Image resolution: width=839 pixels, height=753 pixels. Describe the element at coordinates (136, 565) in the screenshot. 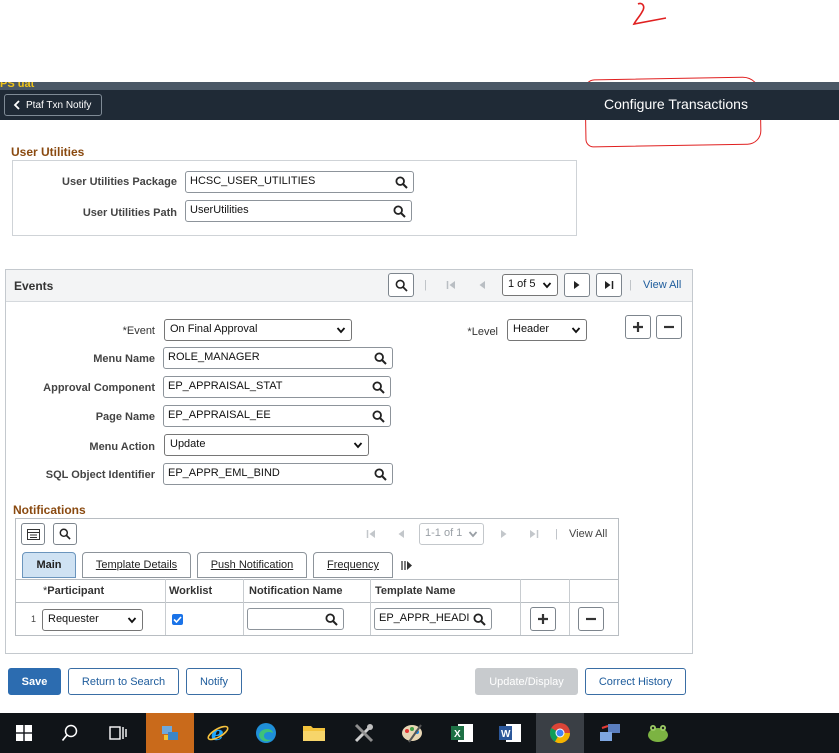

I see `tab-template-details: Template Details` at that location.